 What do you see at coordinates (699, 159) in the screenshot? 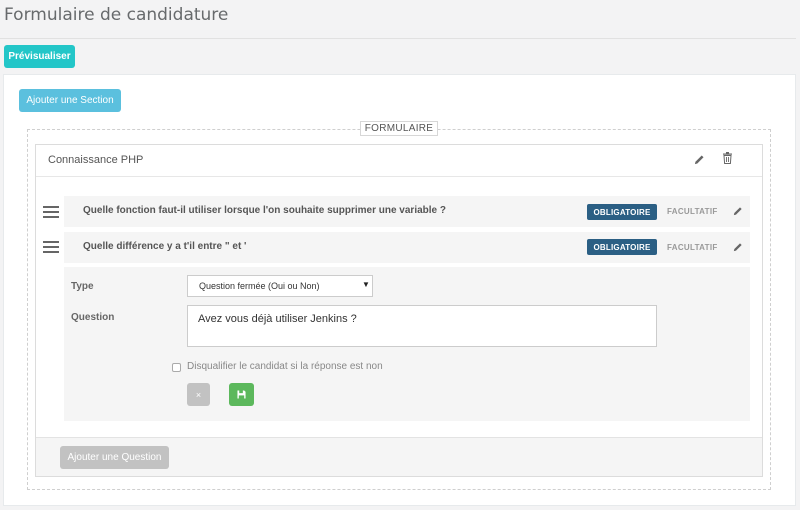
I see `edit-section-icon` at bounding box center [699, 159].